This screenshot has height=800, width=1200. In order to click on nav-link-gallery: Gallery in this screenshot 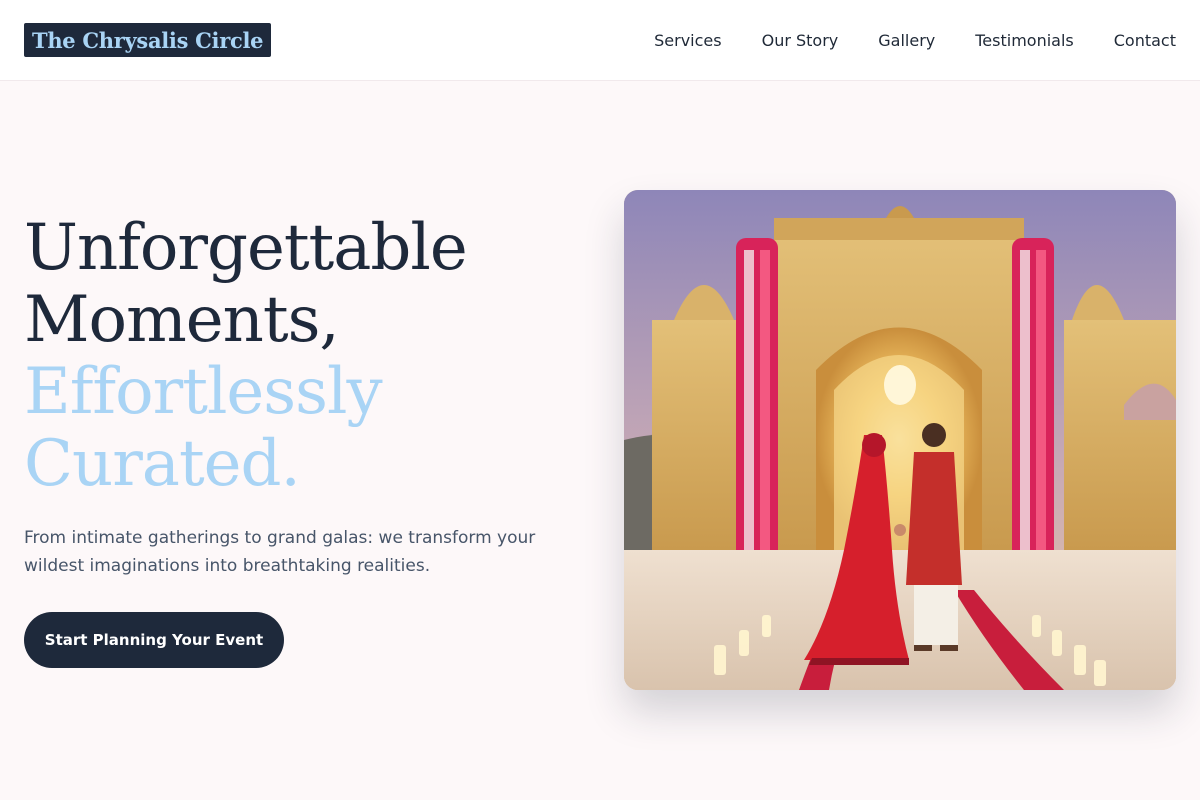, I will do `click(906, 40)`.